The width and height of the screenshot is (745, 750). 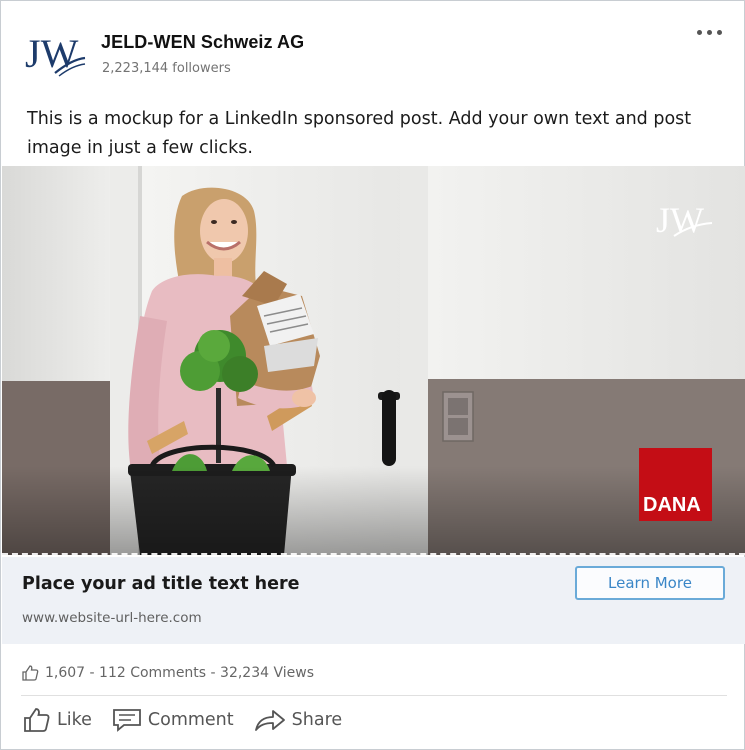 What do you see at coordinates (269, 720) in the screenshot?
I see `share-icon` at bounding box center [269, 720].